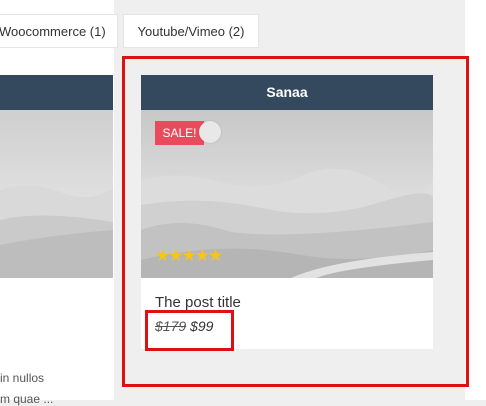 The image size is (486, 406). I want to click on filter-youtube-vimeo-label: Youtube/Vimeo (2), so click(191, 31).